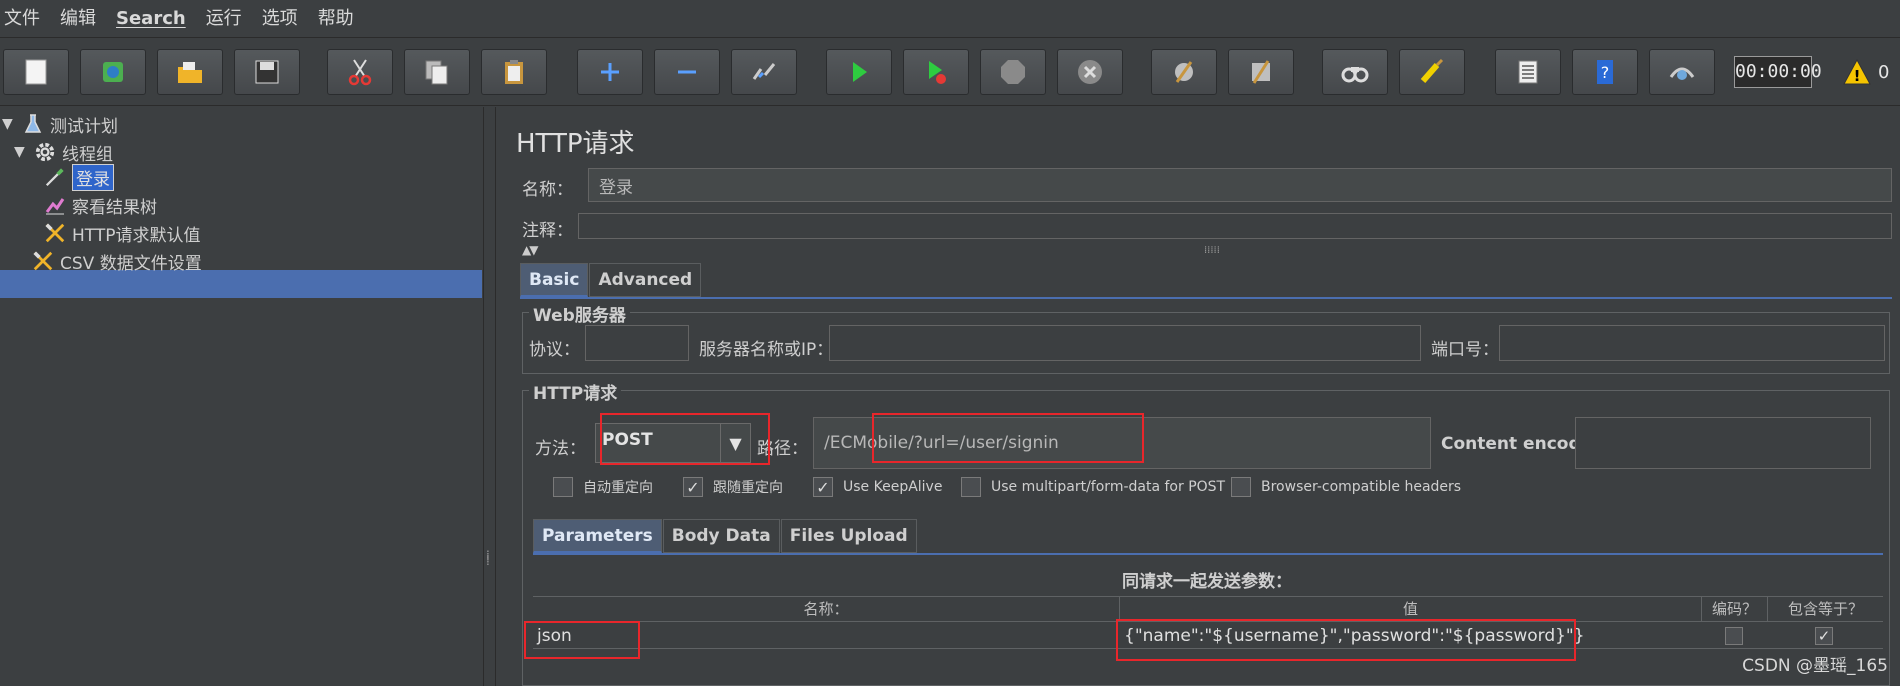  I want to click on menu-run: 运行, so click(224, 19).